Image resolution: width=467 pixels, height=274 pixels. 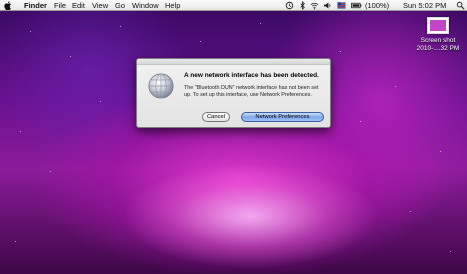 What do you see at coordinates (145, 5) in the screenshot?
I see `menu-window: Window` at bounding box center [145, 5].